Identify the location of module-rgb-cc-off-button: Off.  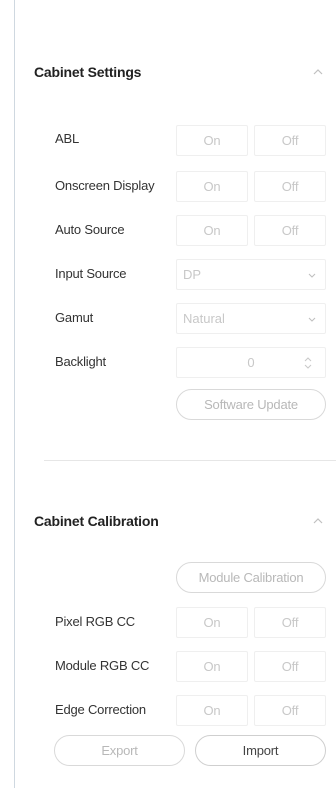
(290, 666).